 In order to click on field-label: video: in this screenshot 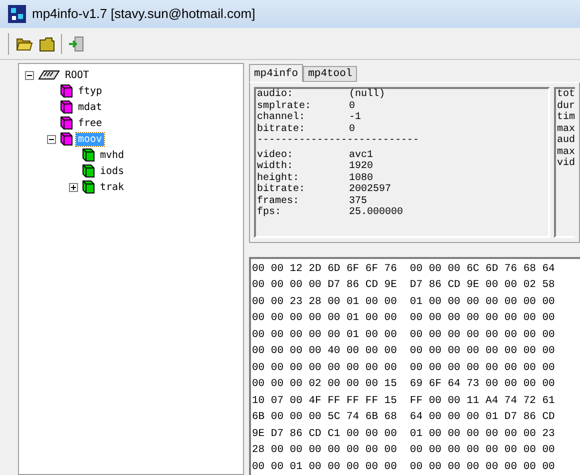, I will do `click(275, 155)`.